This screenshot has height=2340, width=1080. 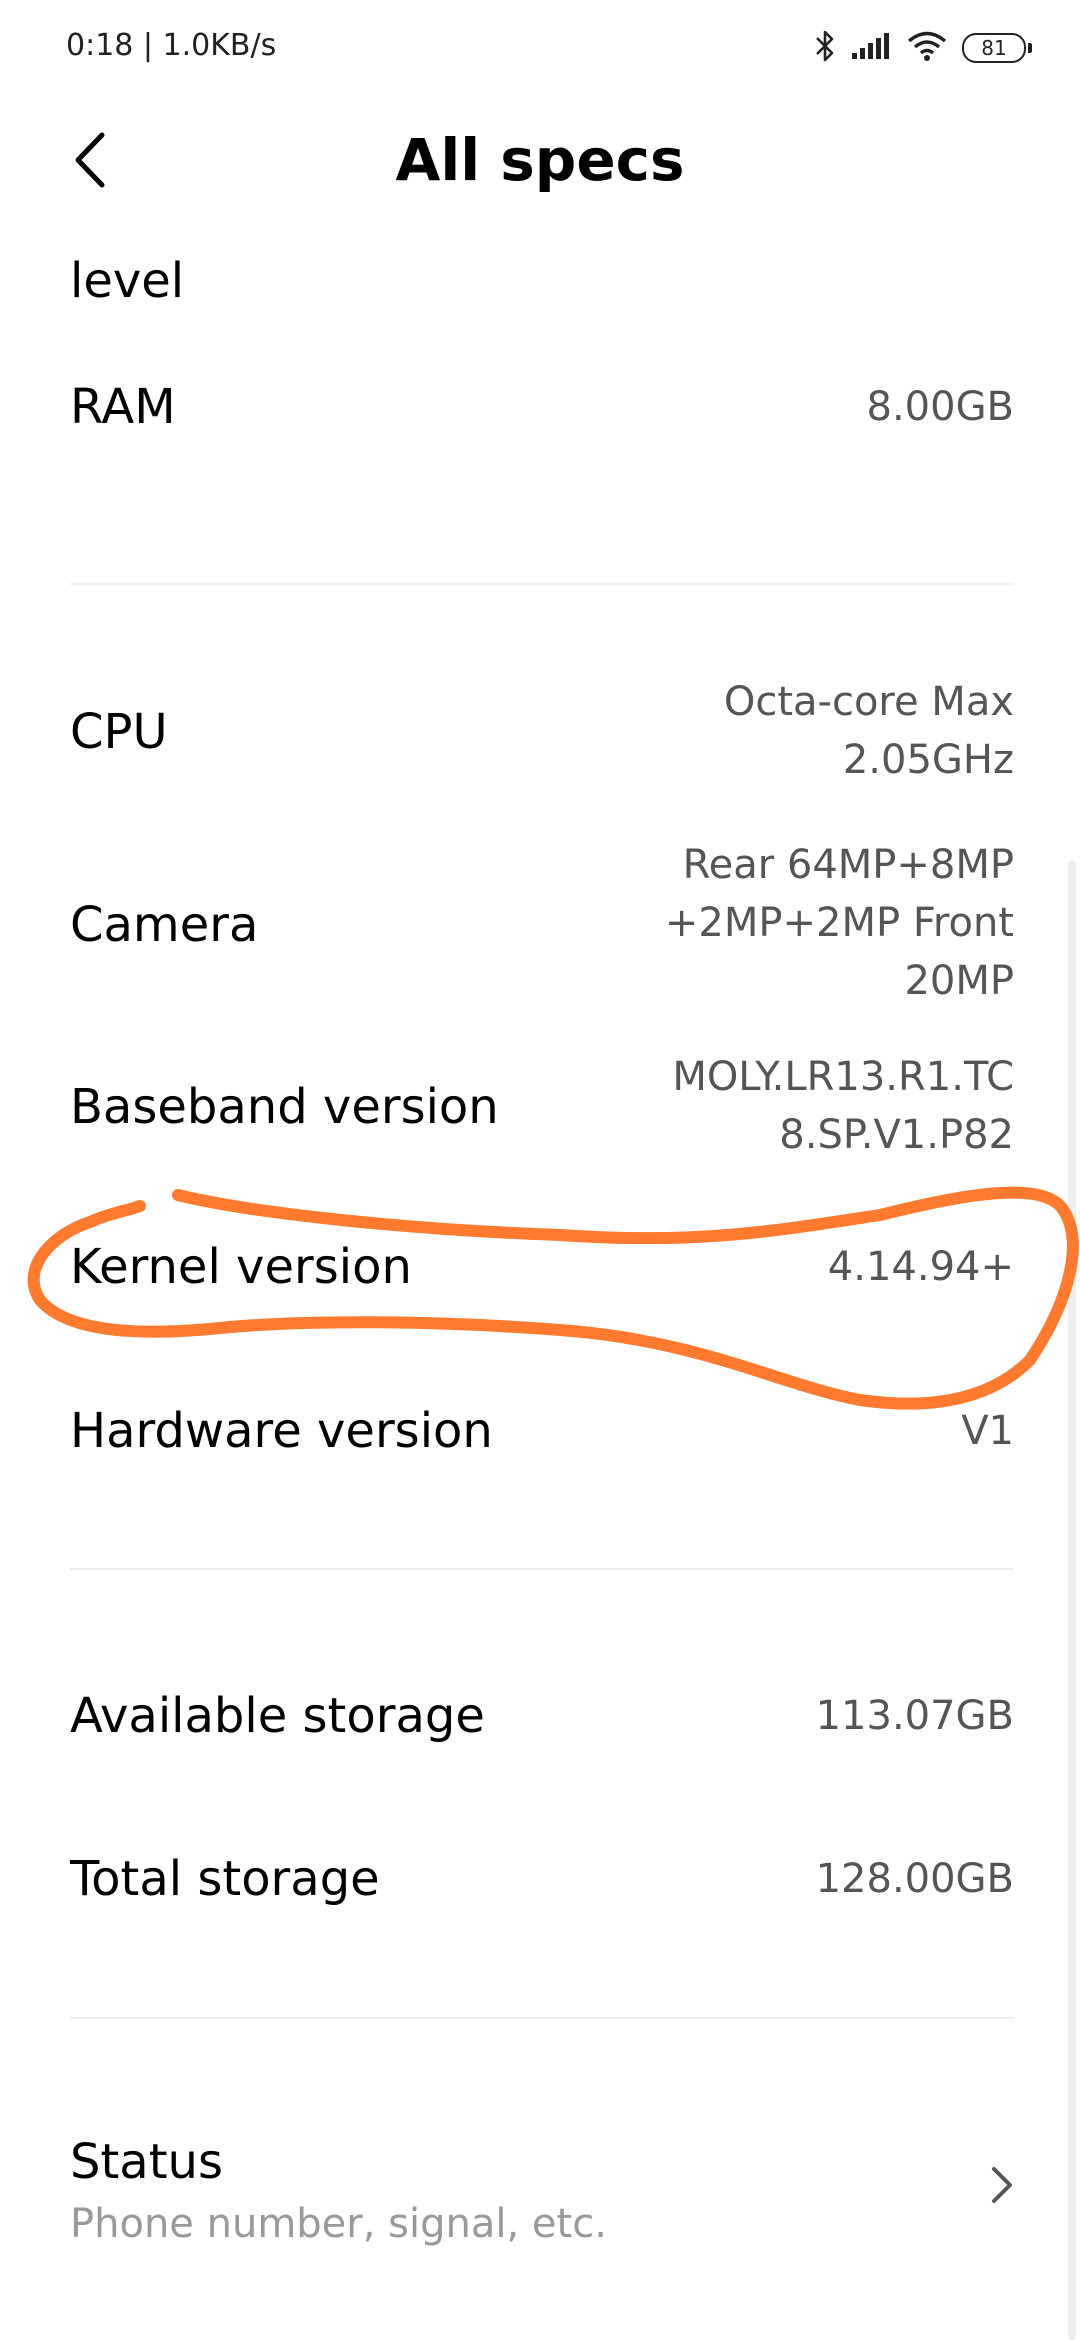 I want to click on spec-label: Camera, so click(x=164, y=925).